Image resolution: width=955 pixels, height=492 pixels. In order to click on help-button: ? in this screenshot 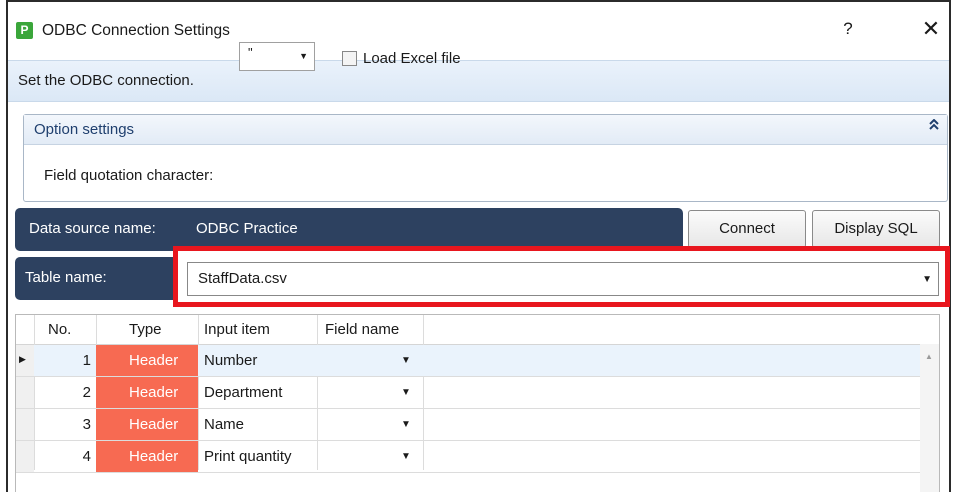, I will do `click(848, 29)`.